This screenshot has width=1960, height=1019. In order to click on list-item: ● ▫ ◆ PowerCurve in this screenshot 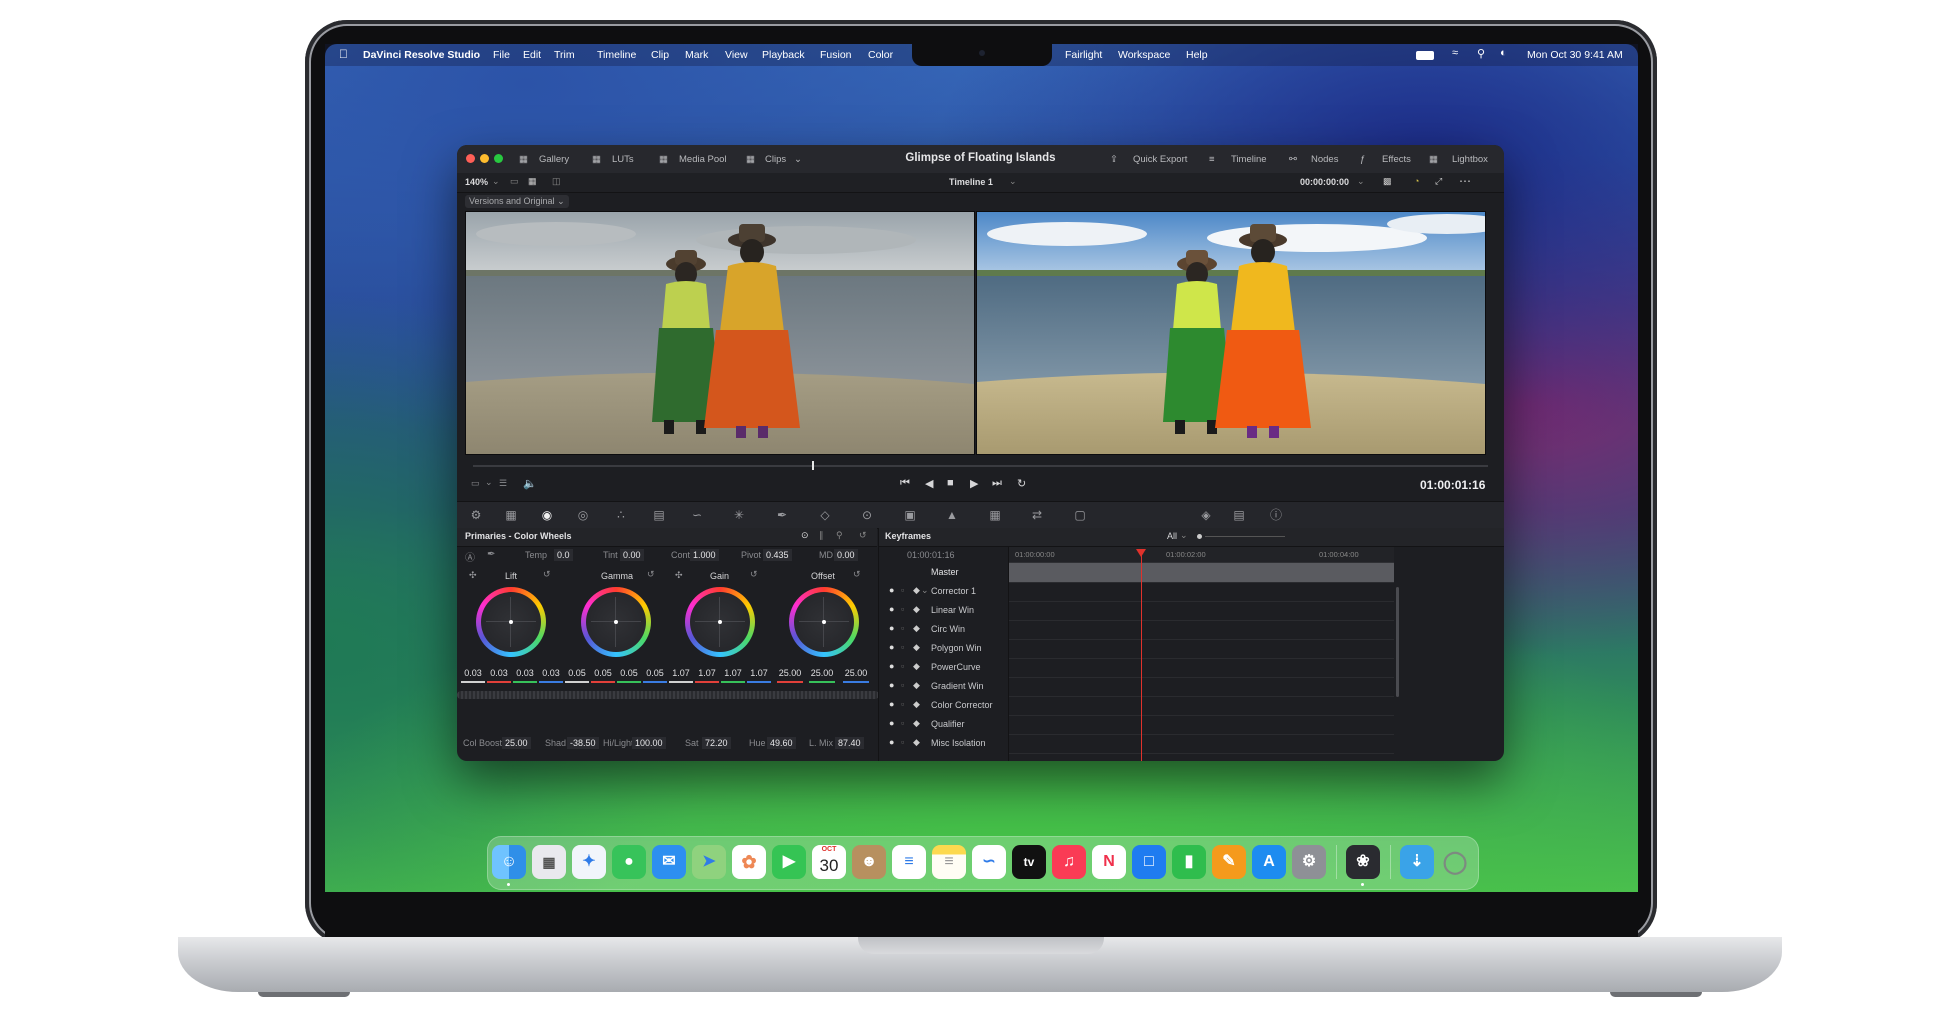, I will do `click(944, 667)`.